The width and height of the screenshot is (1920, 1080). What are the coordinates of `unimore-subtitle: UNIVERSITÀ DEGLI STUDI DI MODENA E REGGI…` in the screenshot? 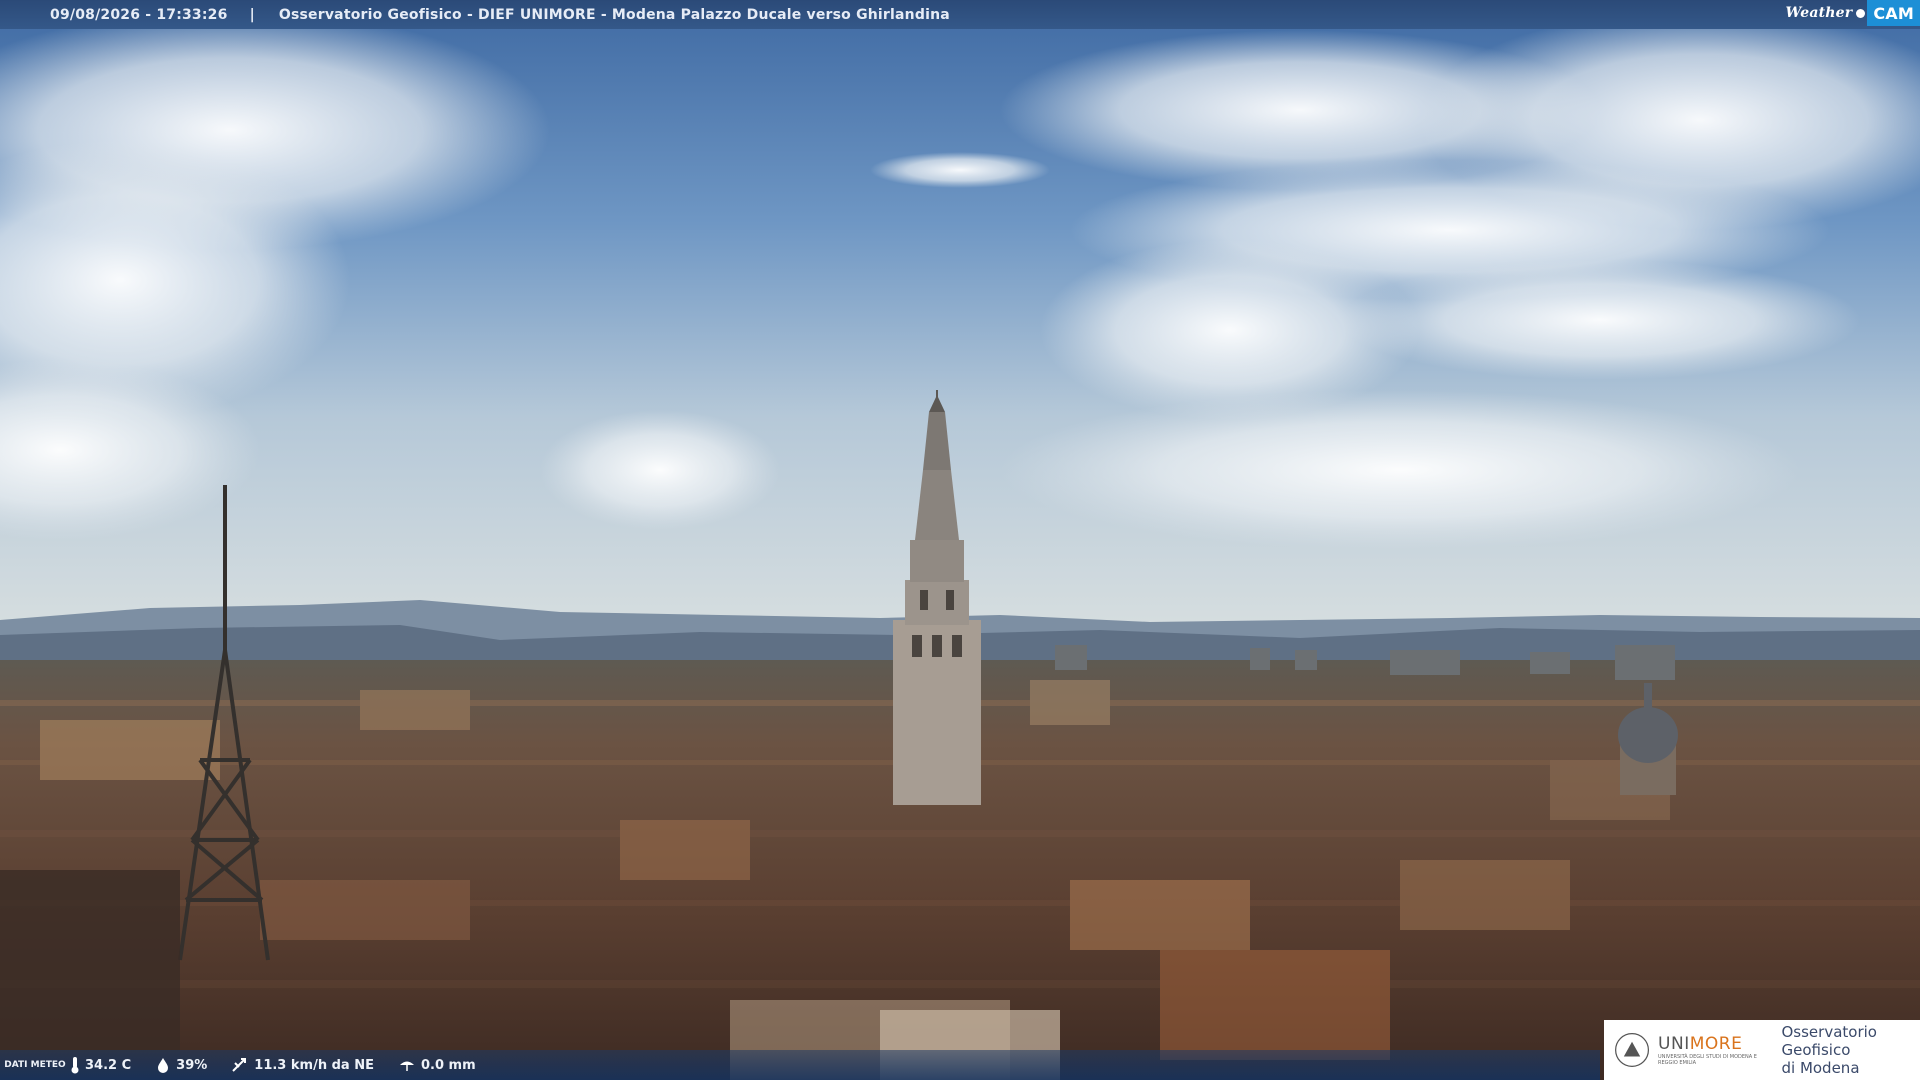 It's located at (1707, 1060).